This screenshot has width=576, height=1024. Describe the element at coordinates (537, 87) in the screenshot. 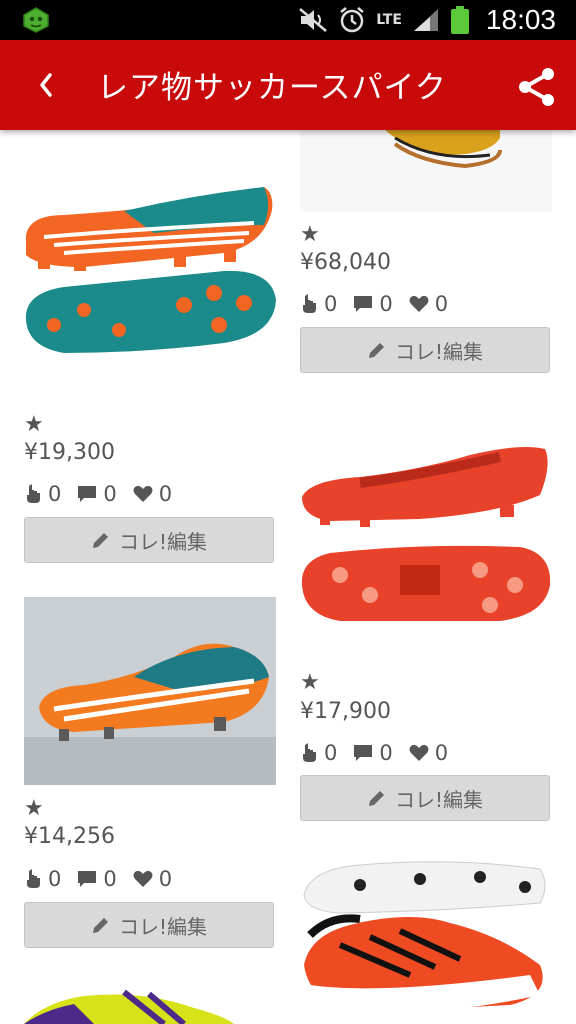

I see `share-icon` at that location.